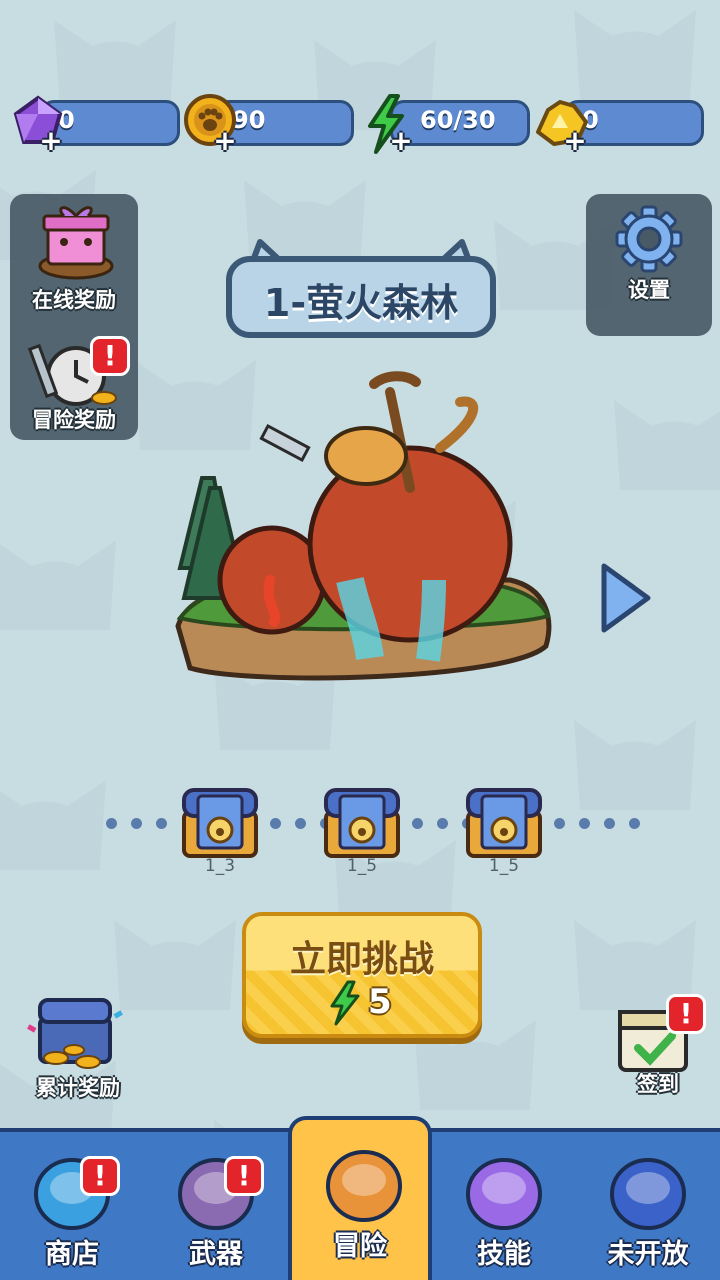 The image size is (720, 1280). What do you see at coordinates (361, 303) in the screenshot?
I see `level-title: 1-萤火森林` at bounding box center [361, 303].